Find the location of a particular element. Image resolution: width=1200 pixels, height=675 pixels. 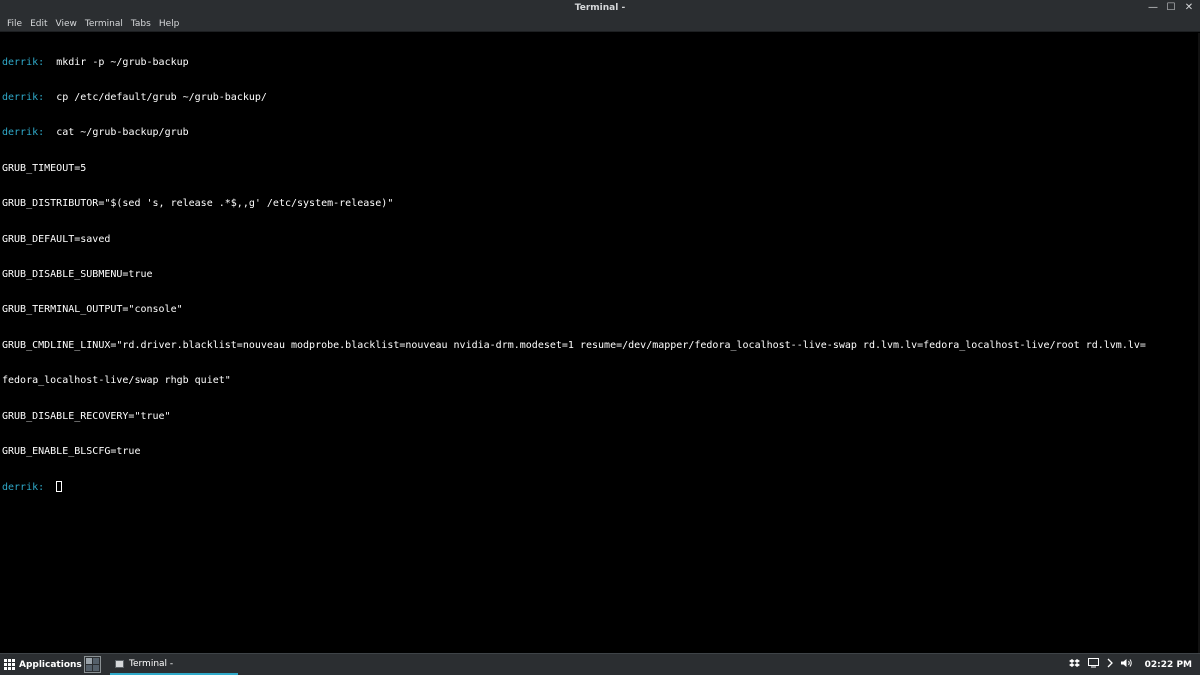

menu-edit: Edit is located at coordinates (38, 24).